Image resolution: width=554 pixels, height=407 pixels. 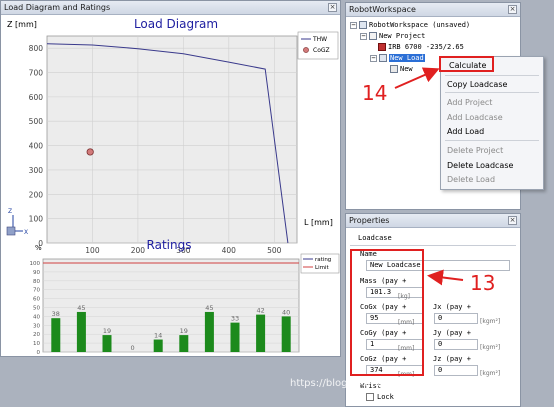 I want to click on y-tick-label: 600, so click(x=36, y=97).